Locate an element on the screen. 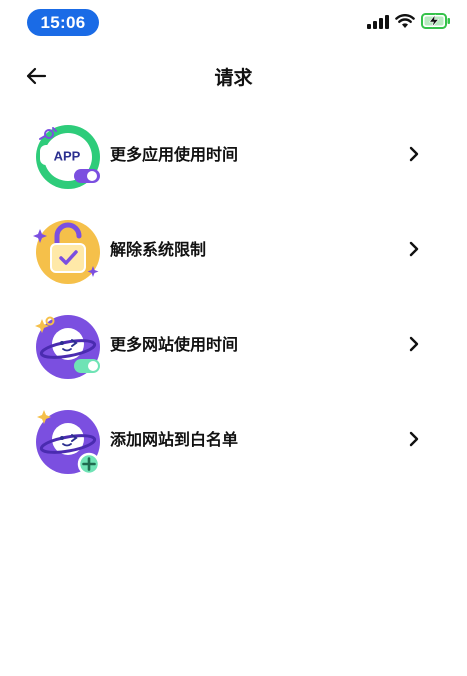 This screenshot has width=467, height=676. status-time: 15:06 is located at coordinates (63, 22).